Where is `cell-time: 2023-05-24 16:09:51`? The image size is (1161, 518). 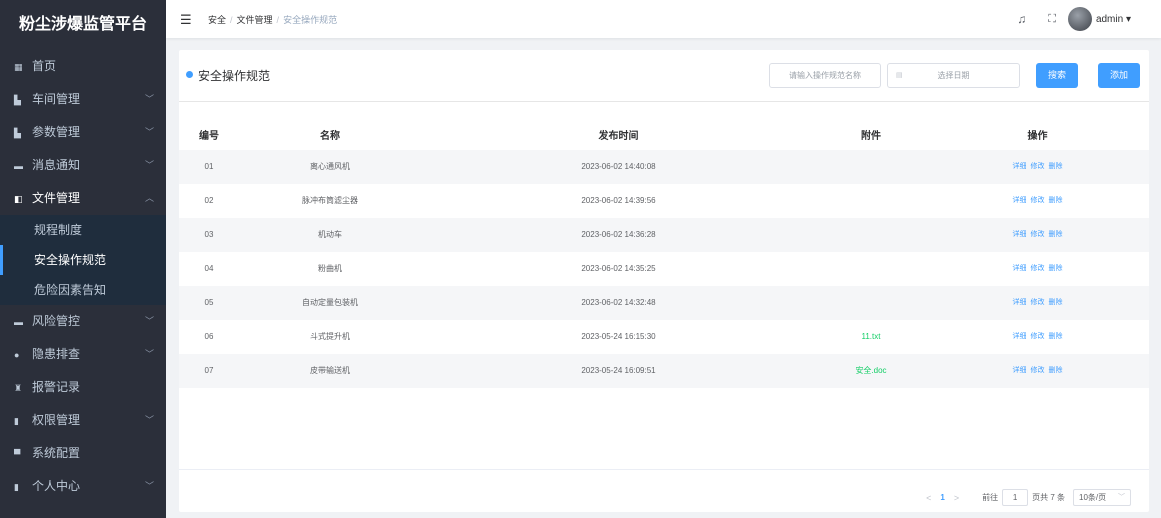
cell-time: 2023-05-24 16:09:51 is located at coordinates (618, 370).